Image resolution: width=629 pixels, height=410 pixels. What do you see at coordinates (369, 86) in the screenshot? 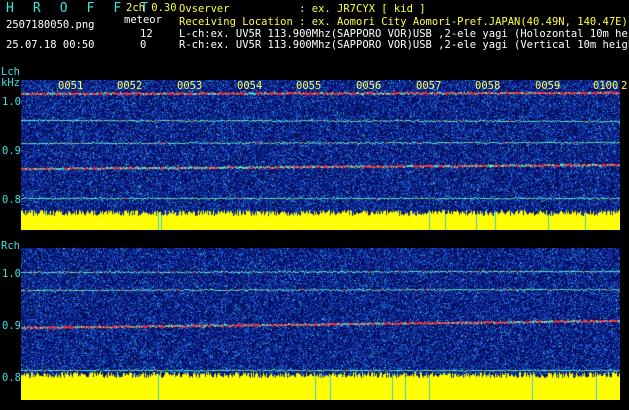
I see `time-tick-0056: 0056` at bounding box center [369, 86].